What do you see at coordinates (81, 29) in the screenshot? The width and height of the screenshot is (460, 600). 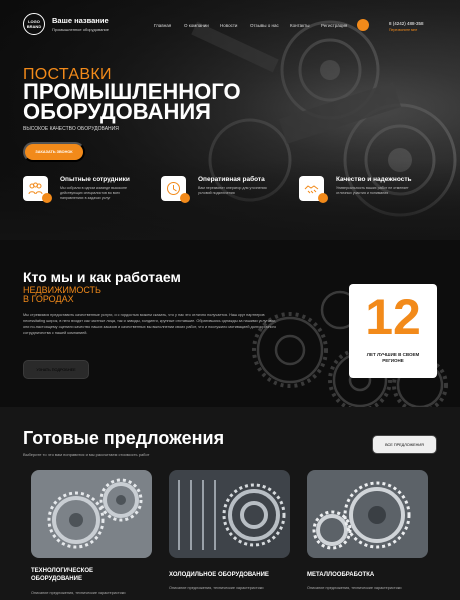 I see `brand-subtitle: Промышленное оборудование` at bounding box center [81, 29].